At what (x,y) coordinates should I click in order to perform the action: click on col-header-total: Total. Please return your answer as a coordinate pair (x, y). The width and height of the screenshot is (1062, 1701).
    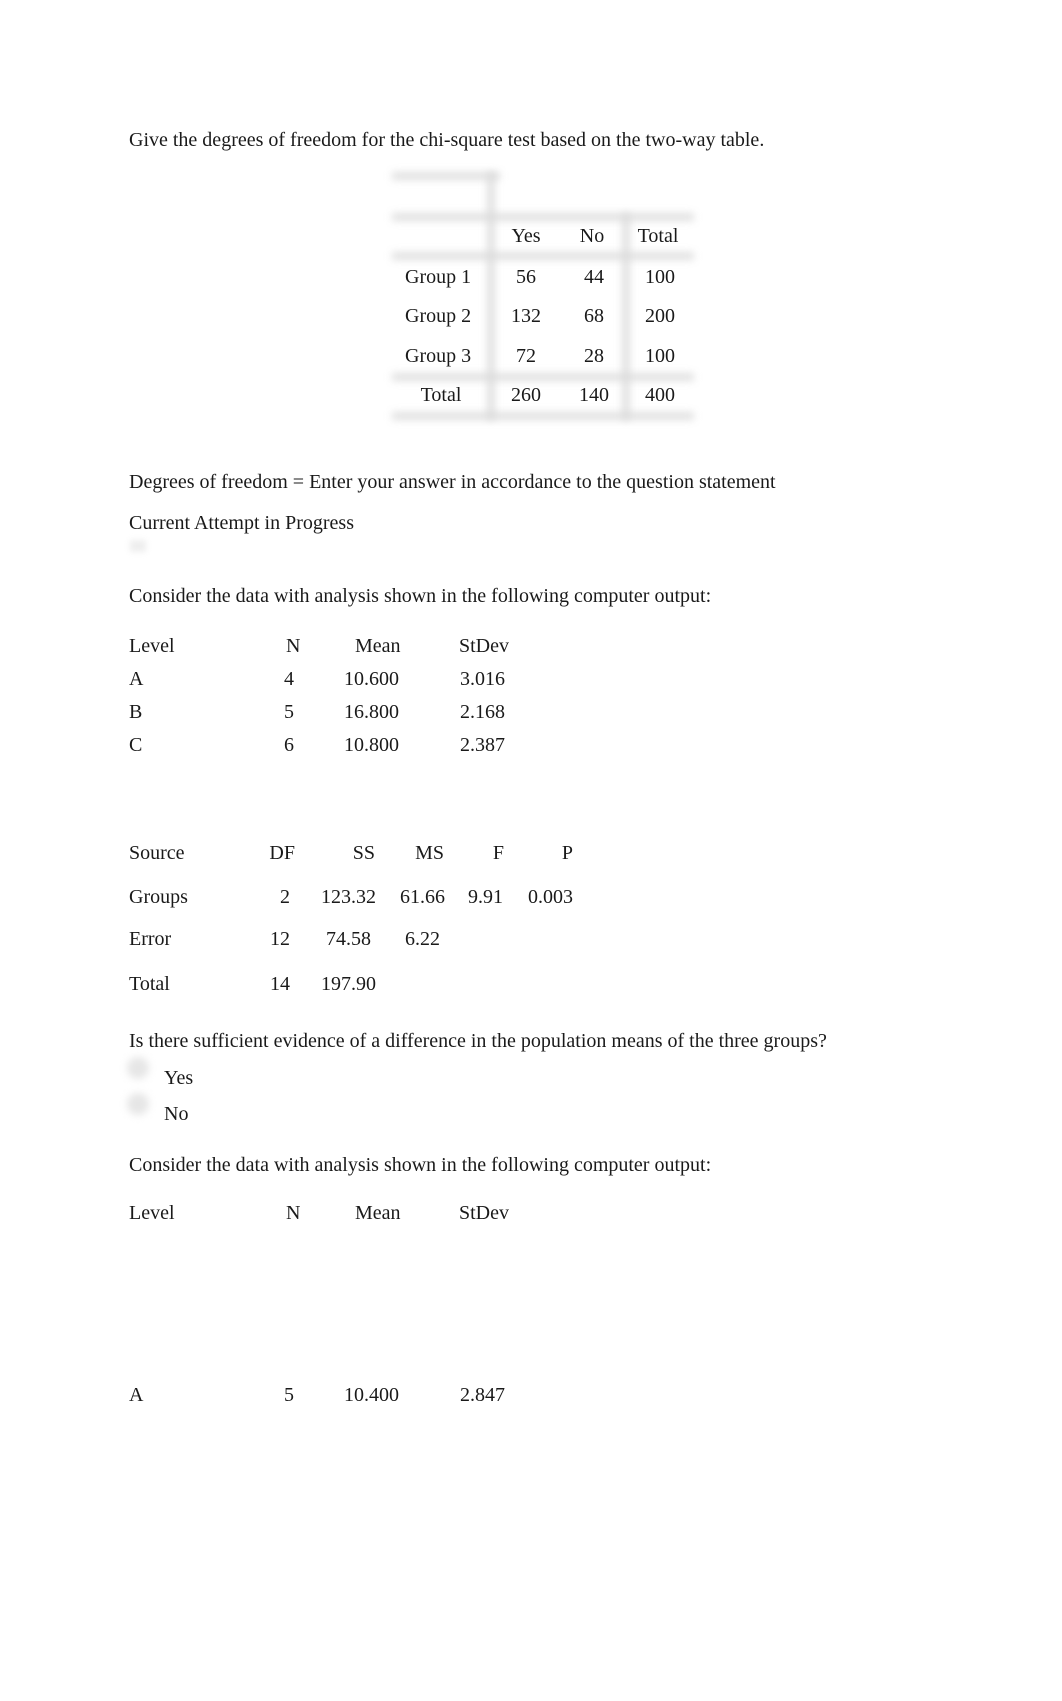
    Looking at the image, I should click on (658, 236).